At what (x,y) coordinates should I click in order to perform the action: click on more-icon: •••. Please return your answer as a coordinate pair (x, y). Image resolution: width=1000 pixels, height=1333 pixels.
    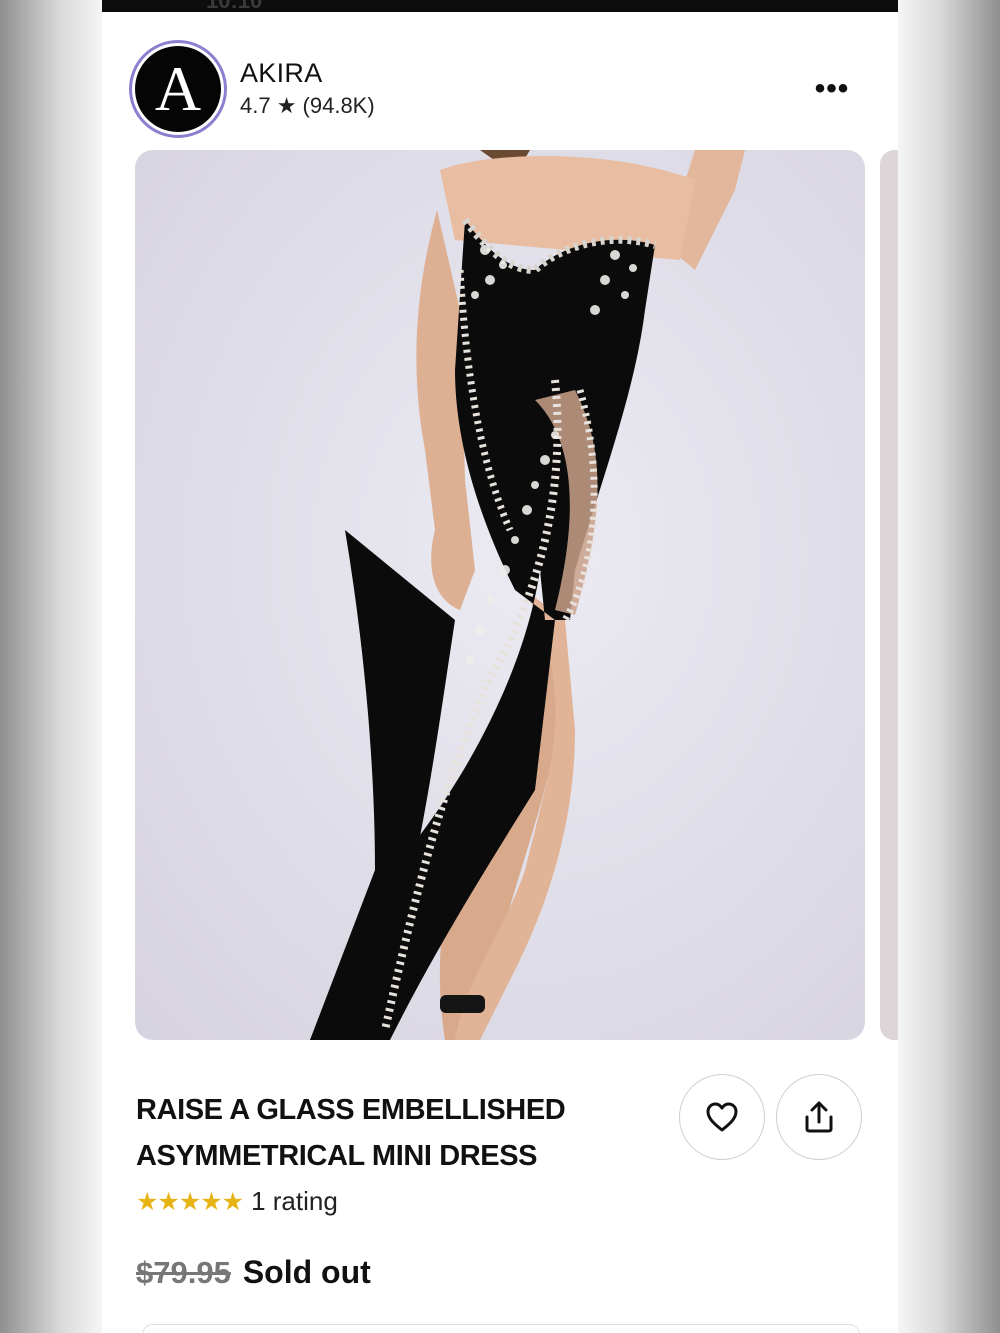
    Looking at the image, I should click on (832, 88).